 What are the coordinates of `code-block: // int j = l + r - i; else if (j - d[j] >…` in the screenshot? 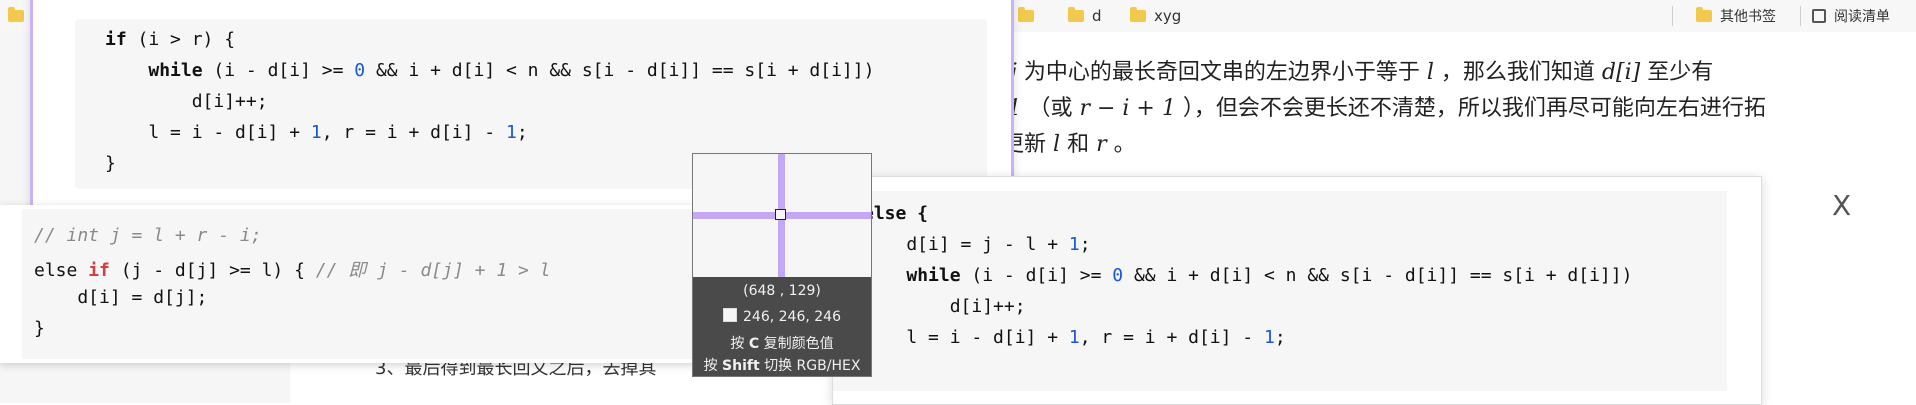 It's located at (377, 284).